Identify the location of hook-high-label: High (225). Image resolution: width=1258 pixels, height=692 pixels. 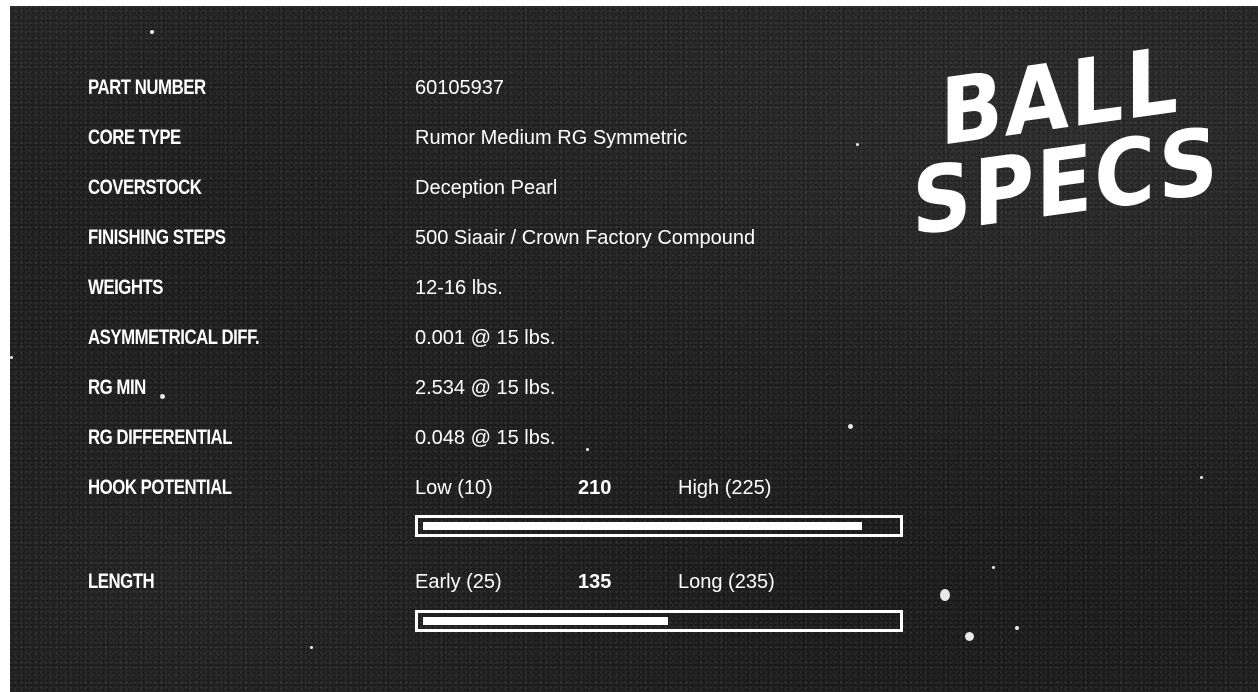
(725, 488).